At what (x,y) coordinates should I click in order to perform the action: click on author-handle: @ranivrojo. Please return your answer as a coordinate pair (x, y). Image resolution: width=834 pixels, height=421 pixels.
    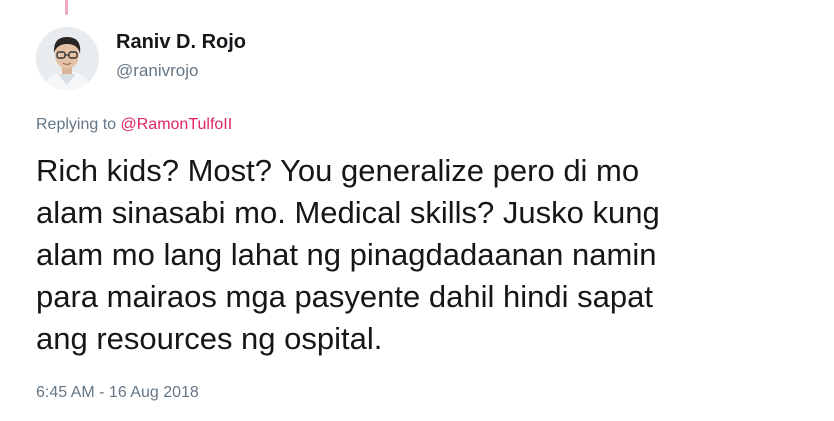
    Looking at the image, I should click on (157, 71).